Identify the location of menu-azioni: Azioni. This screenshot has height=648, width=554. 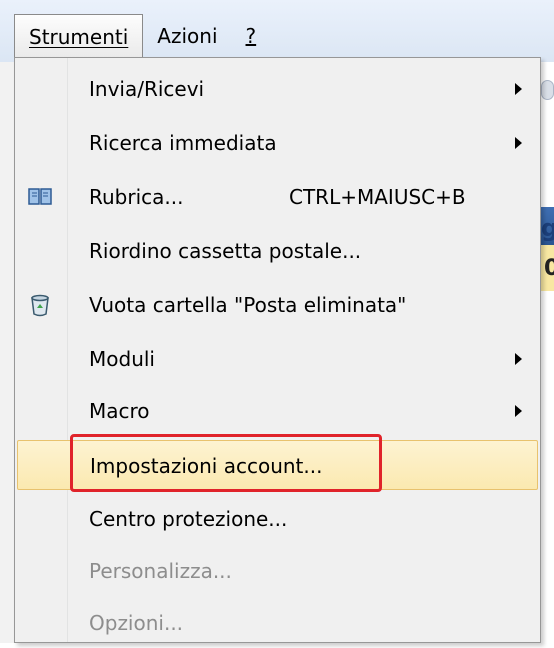
(187, 36).